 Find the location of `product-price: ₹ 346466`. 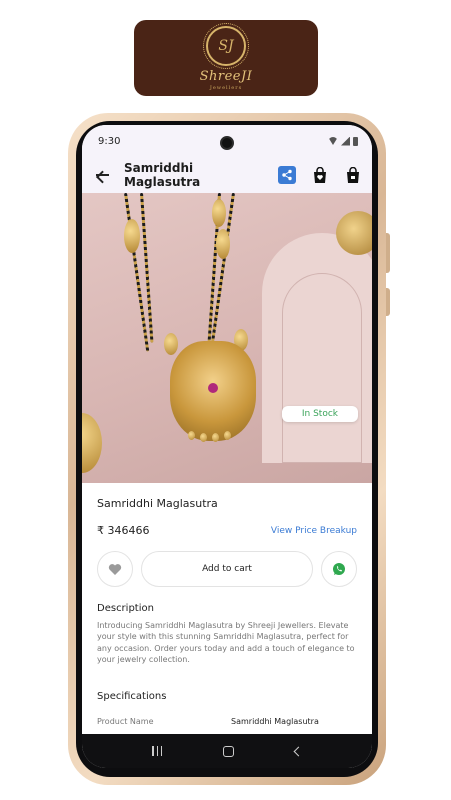

product-price: ₹ 346466 is located at coordinates (123, 530).